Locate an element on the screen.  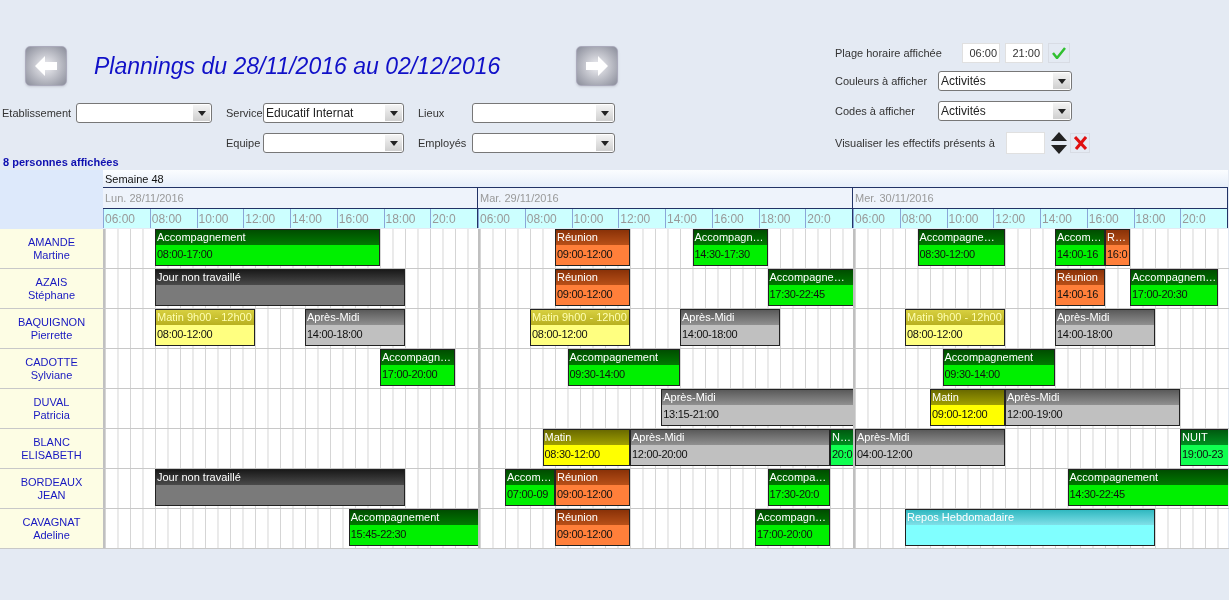
hour-label: 20:0 is located at coordinates (828, 218).